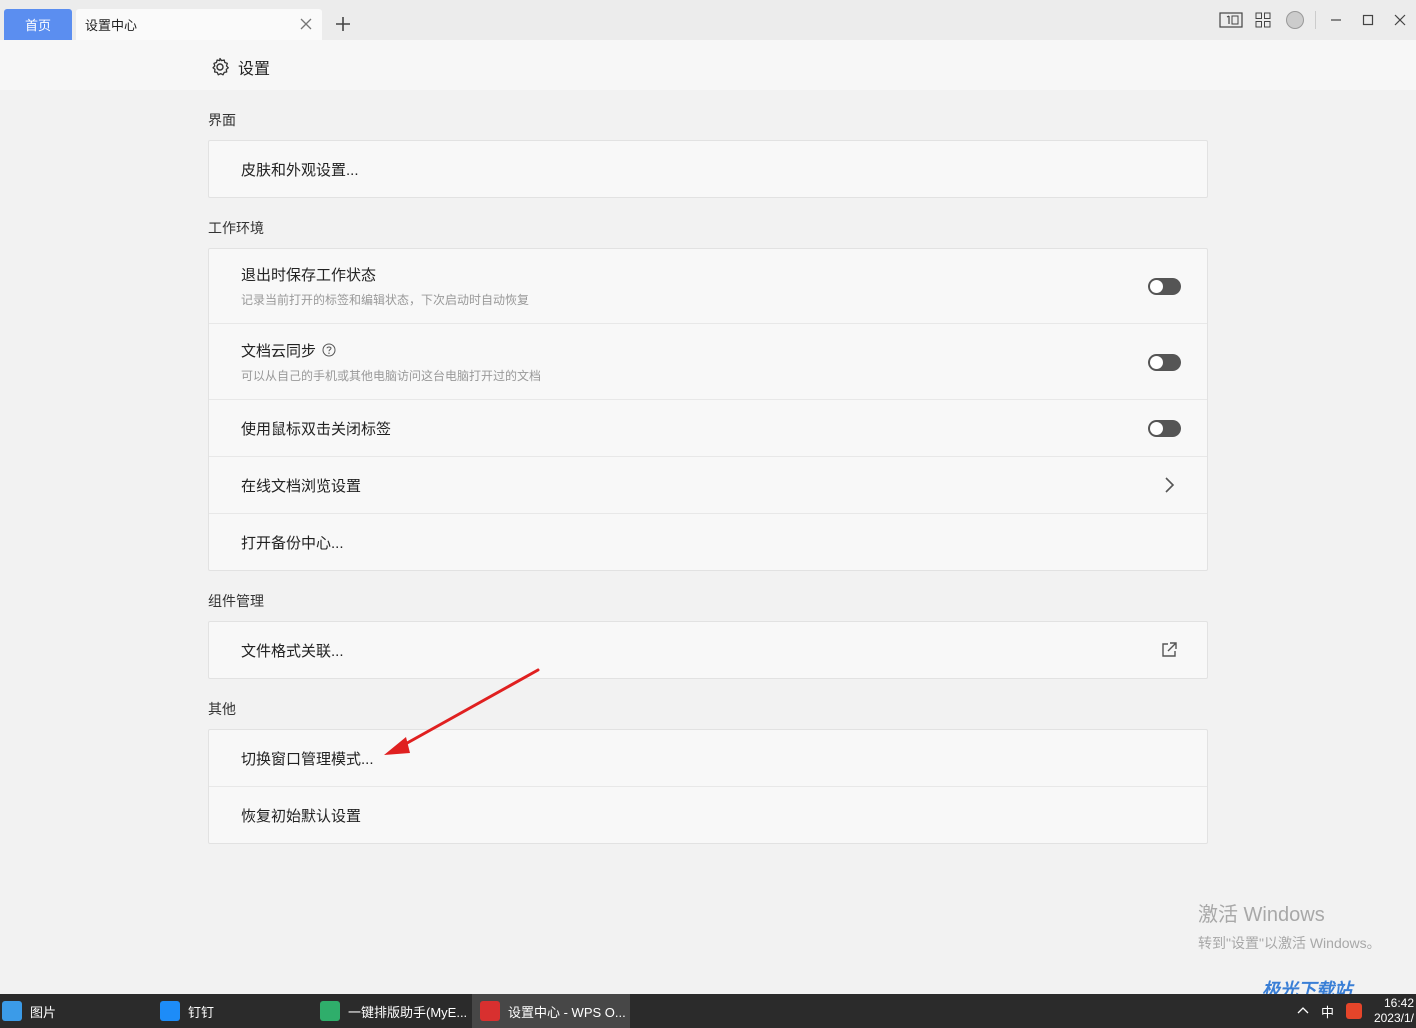 The image size is (1416, 1028). I want to click on external-link-icon, so click(1169, 649).